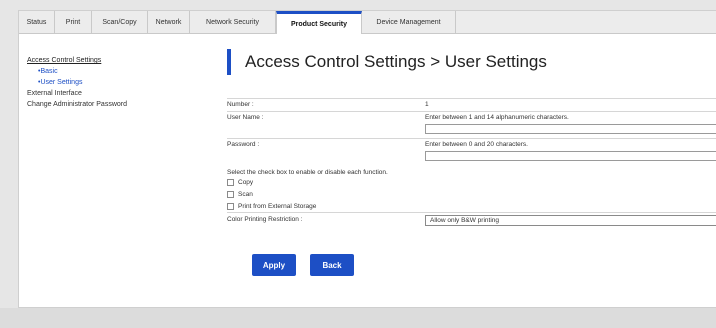 This screenshot has width=716, height=328. What do you see at coordinates (117, 104) in the screenshot?
I see `sidebar-item-change-admin-password: Change Administrator Password` at bounding box center [117, 104].